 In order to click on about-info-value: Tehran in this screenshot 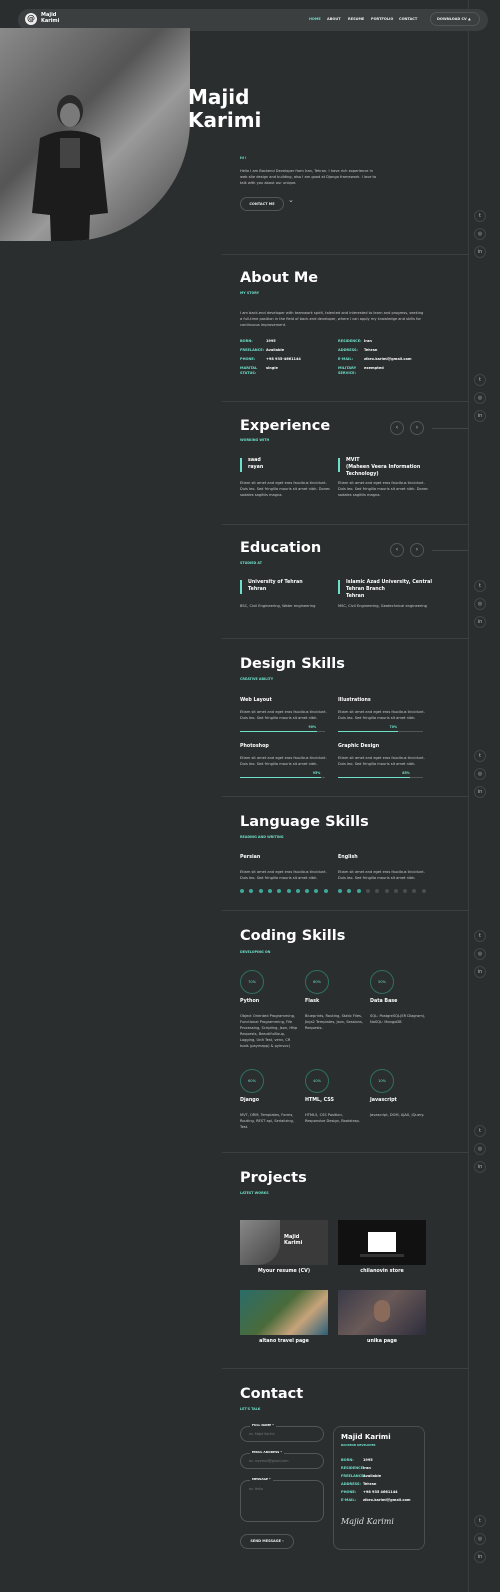, I will do `click(371, 350)`.